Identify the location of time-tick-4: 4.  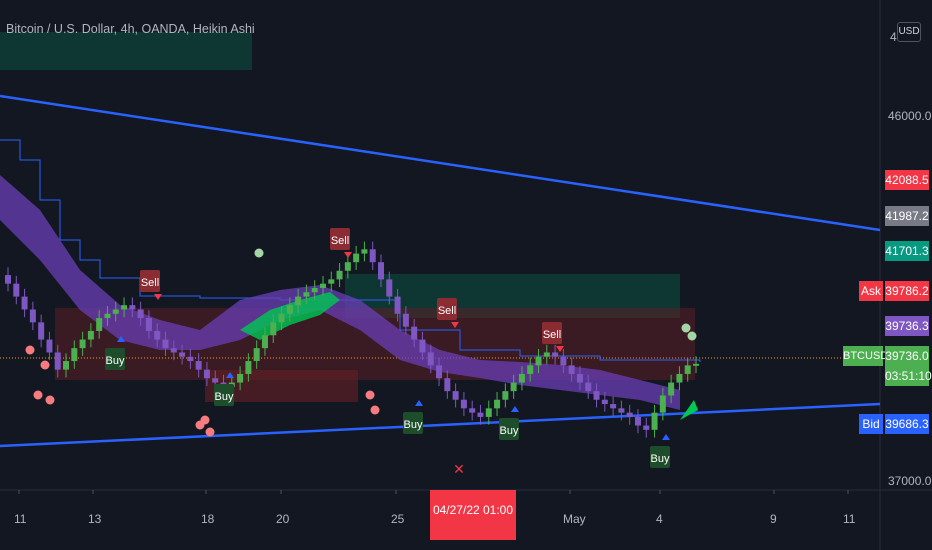
(659, 519).